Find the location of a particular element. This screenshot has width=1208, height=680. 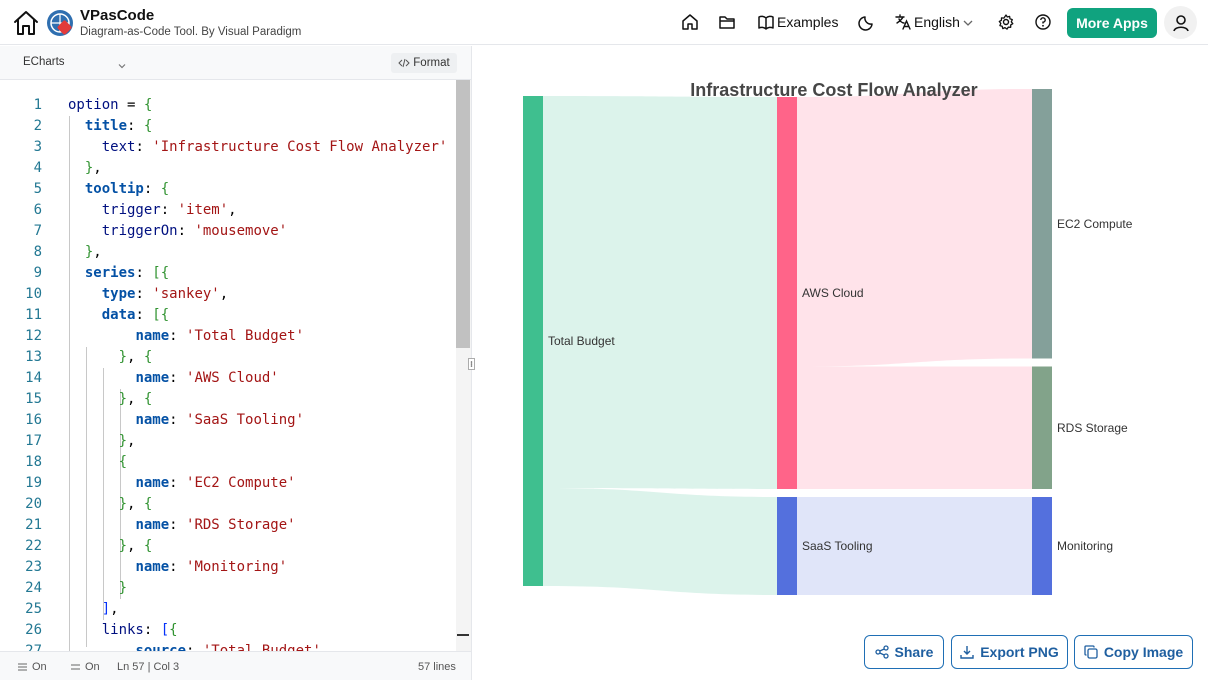

code-line: triggerOn: 'mousemove' is located at coordinates (194, 231).